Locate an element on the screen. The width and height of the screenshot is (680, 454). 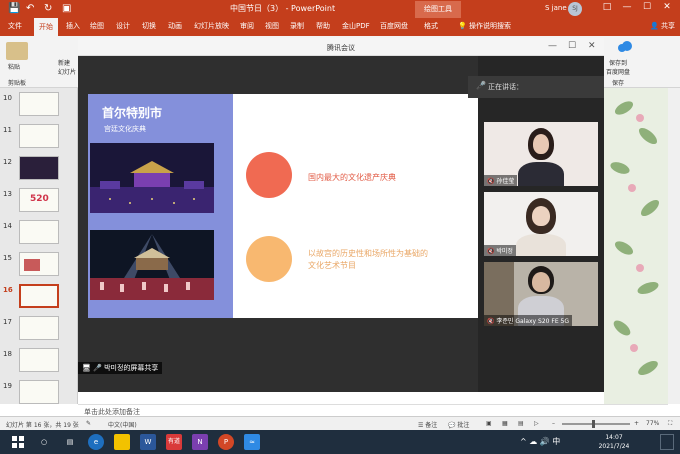
slide-thumb-13: 13 520 is located at coordinates (39, 204).